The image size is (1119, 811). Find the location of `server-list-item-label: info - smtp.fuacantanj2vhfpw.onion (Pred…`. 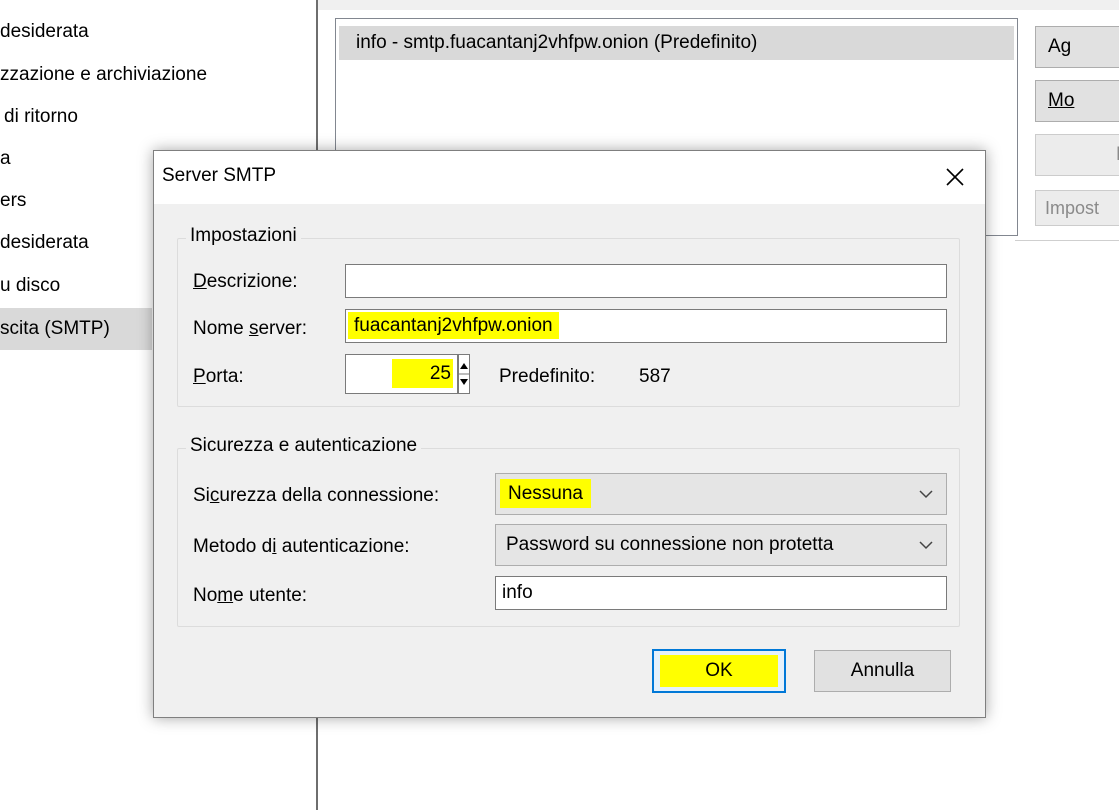

server-list-item-label: info - smtp.fuacantanj2vhfpw.onion (Pred… is located at coordinates (557, 42).